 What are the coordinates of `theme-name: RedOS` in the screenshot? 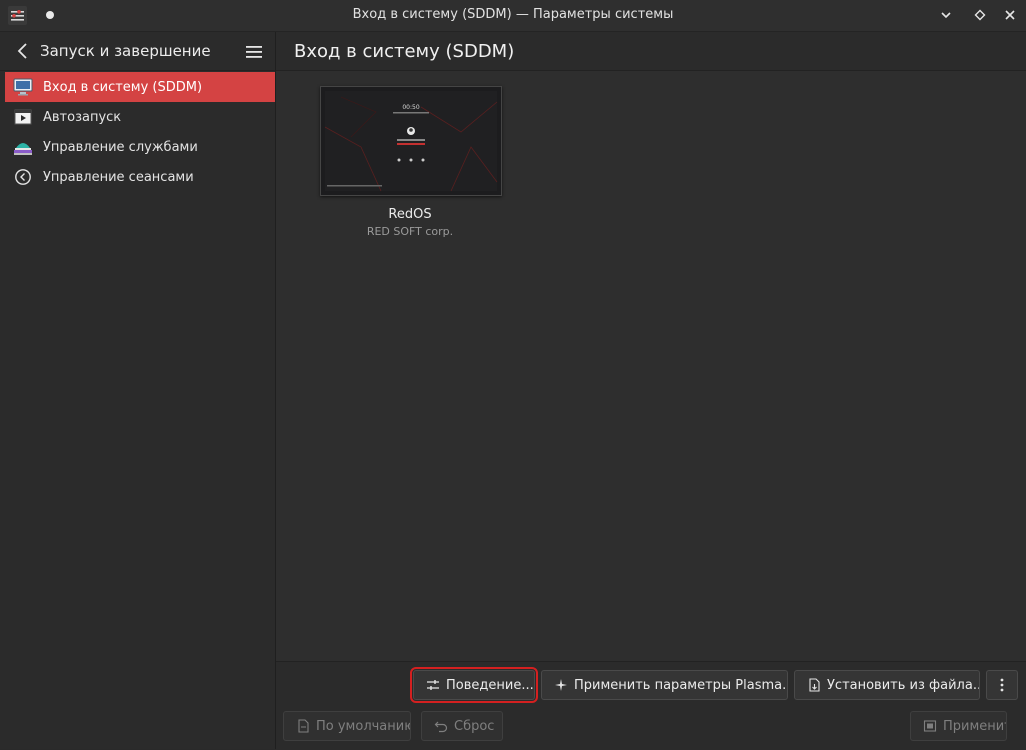 It's located at (410, 214).